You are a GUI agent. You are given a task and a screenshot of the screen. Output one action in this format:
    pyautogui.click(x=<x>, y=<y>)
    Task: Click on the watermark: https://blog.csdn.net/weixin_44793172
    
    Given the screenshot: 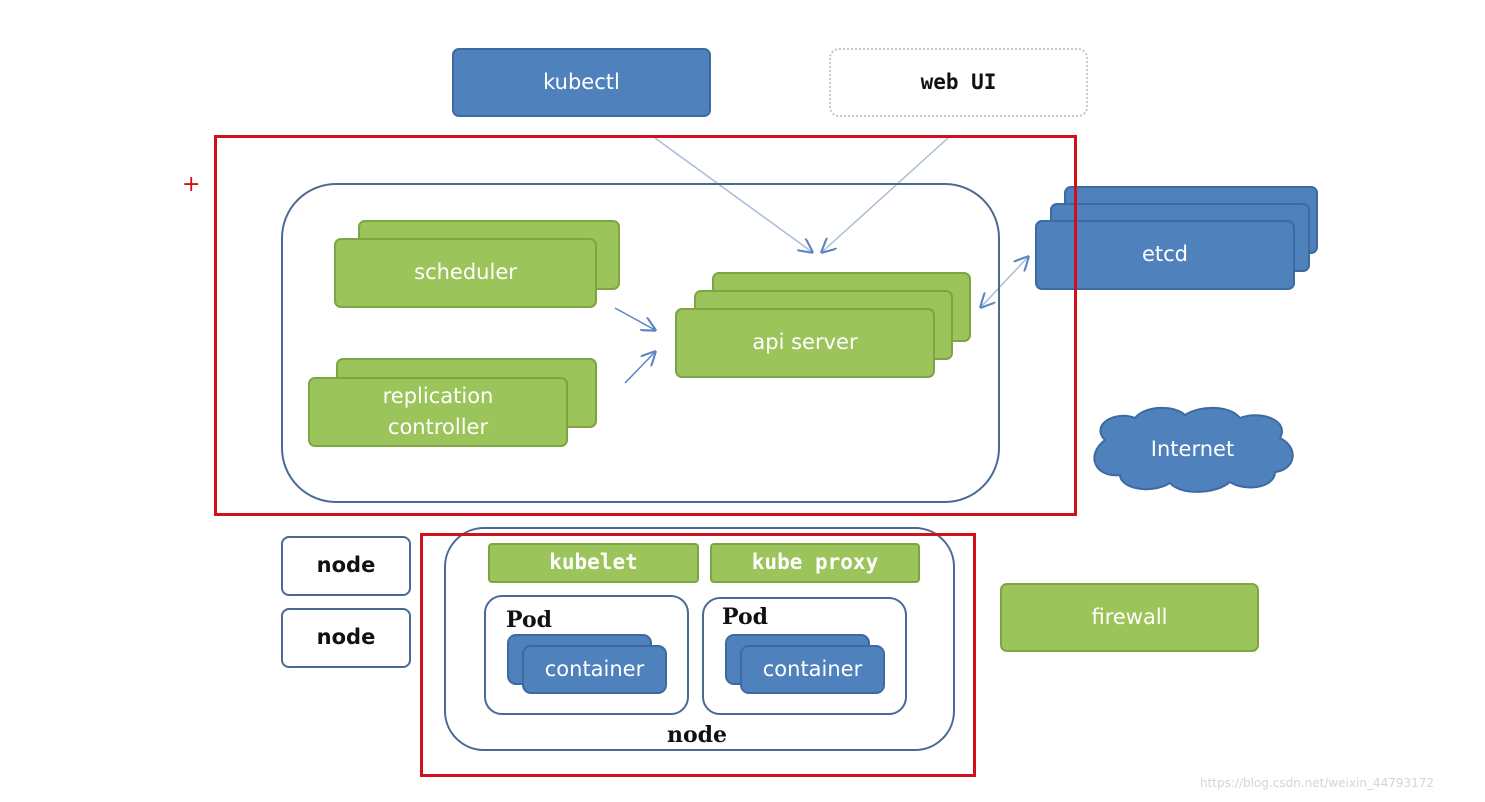 What is the action you would take?
    pyautogui.click(x=1317, y=783)
    